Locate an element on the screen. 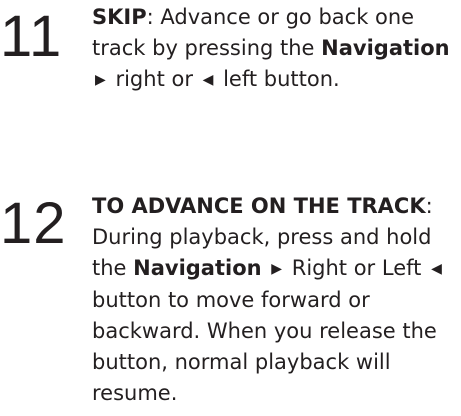 This screenshot has width=461, height=416. step-text-part: right or is located at coordinates (154, 79).